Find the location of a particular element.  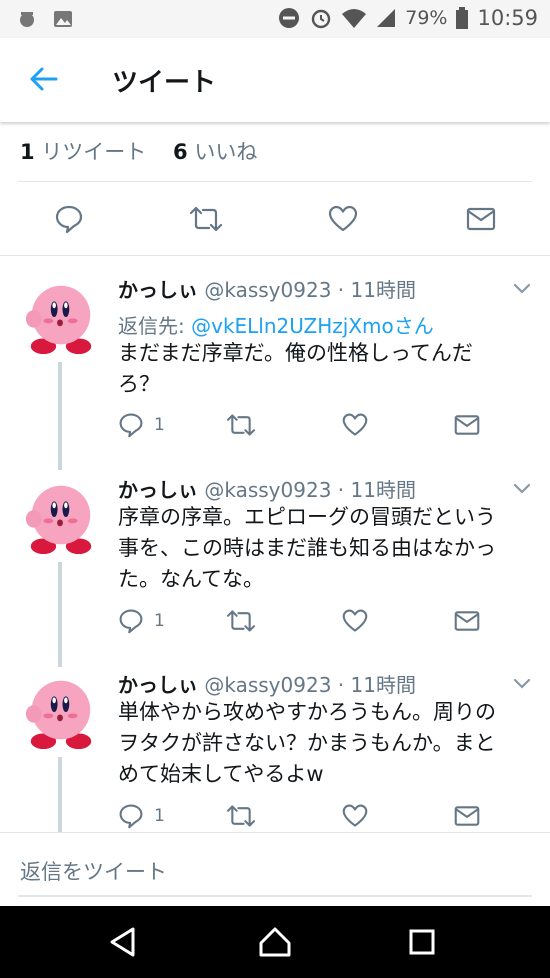

tweet-stats: 1 リツイート 6 いいね is located at coordinates (138, 151).